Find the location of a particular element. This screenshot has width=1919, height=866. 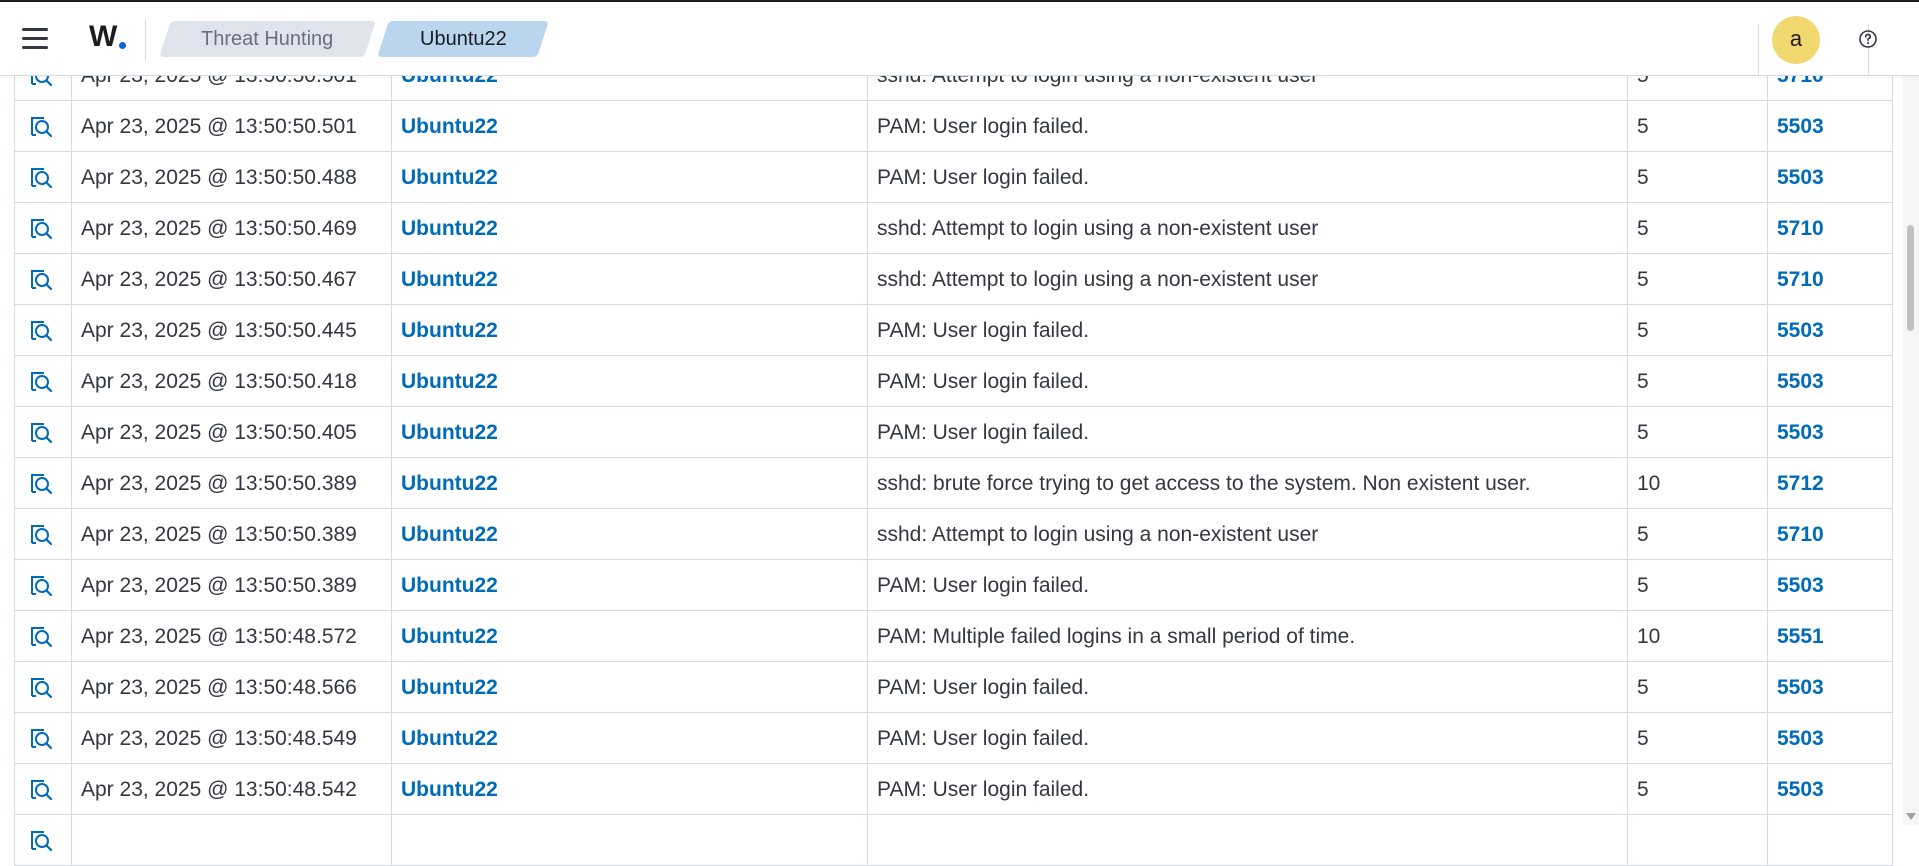

breadcrumb-agent: Ubuntu22 is located at coordinates (463, 39).